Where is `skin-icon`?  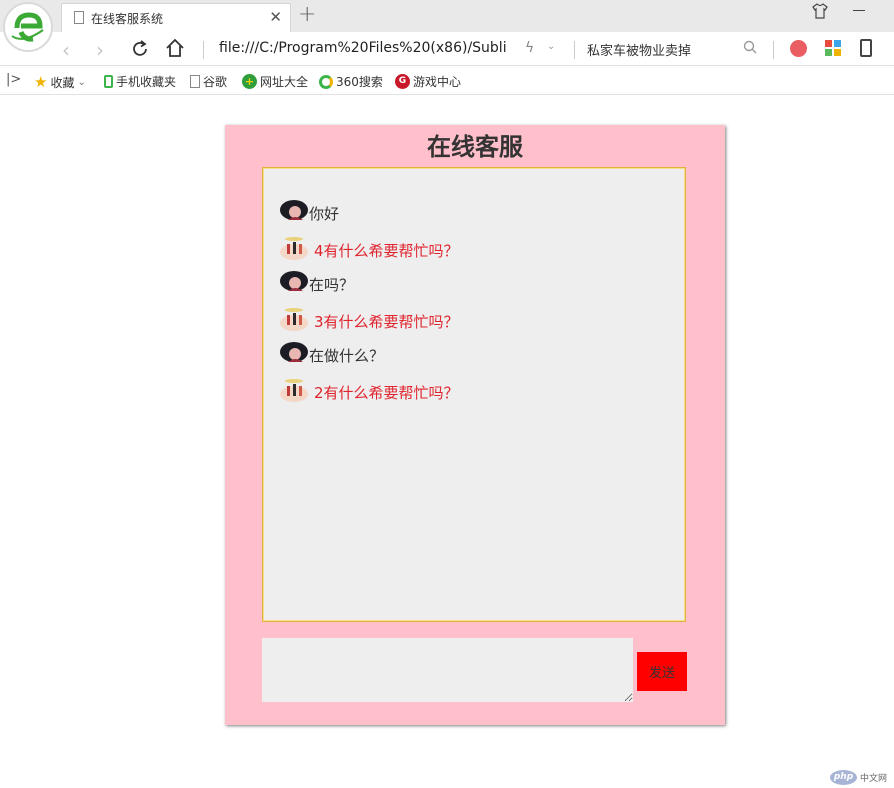 skin-icon is located at coordinates (820, 11).